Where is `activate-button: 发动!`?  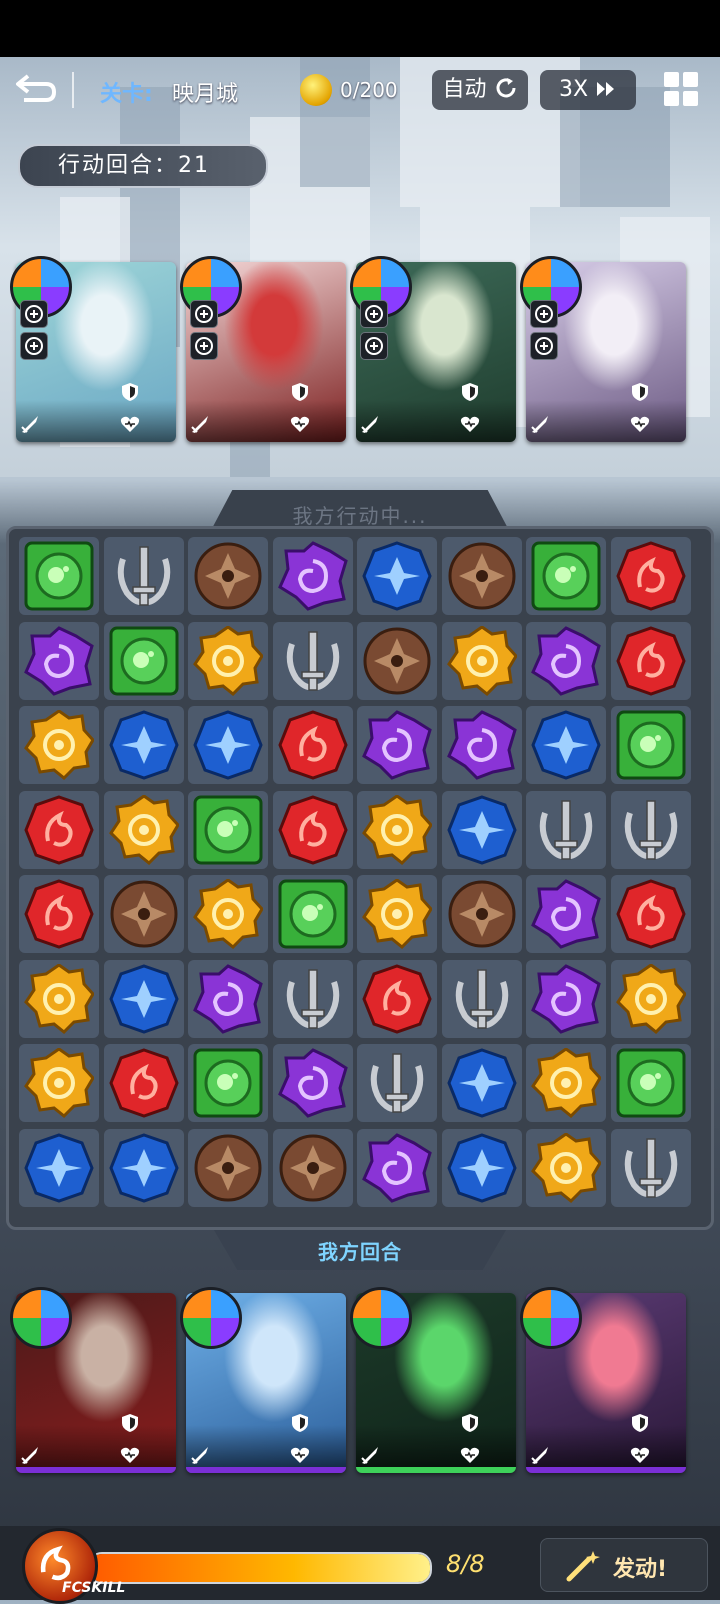
activate-button: 发动! is located at coordinates (624, 1565).